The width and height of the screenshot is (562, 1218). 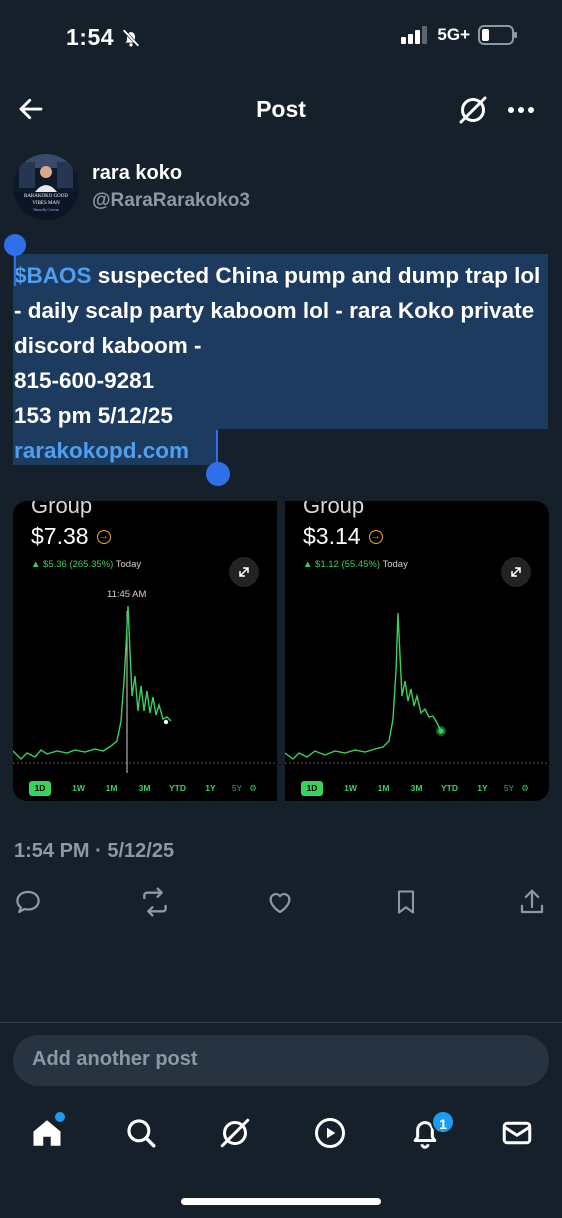 I want to click on divider, so click(x=281, y=1022).